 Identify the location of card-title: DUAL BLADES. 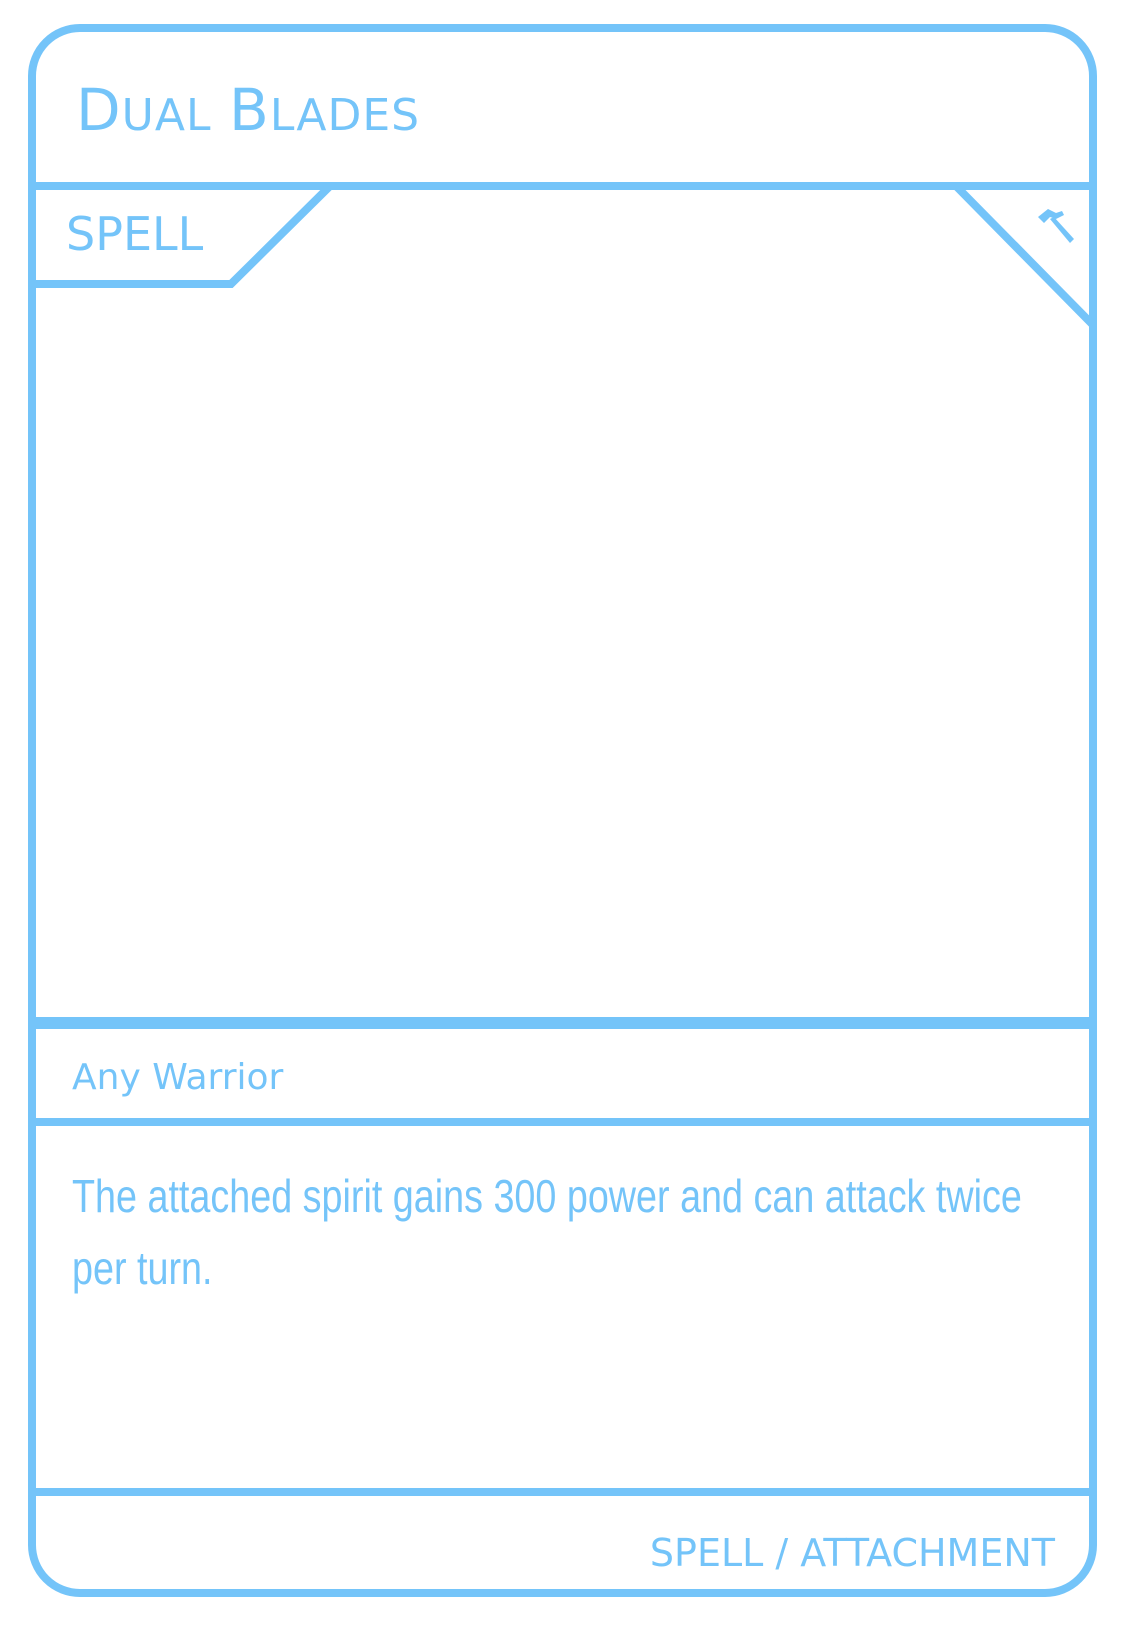
(248, 113).